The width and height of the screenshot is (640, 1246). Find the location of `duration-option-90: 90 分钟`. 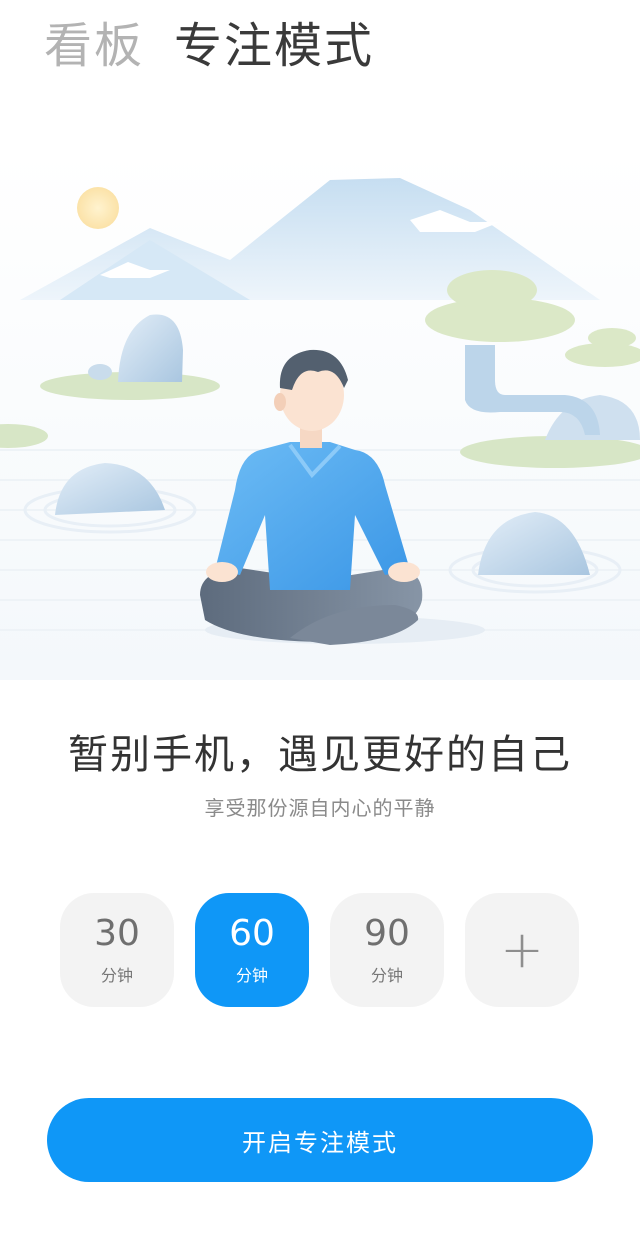

duration-option-90: 90 分钟 is located at coordinates (387, 950).